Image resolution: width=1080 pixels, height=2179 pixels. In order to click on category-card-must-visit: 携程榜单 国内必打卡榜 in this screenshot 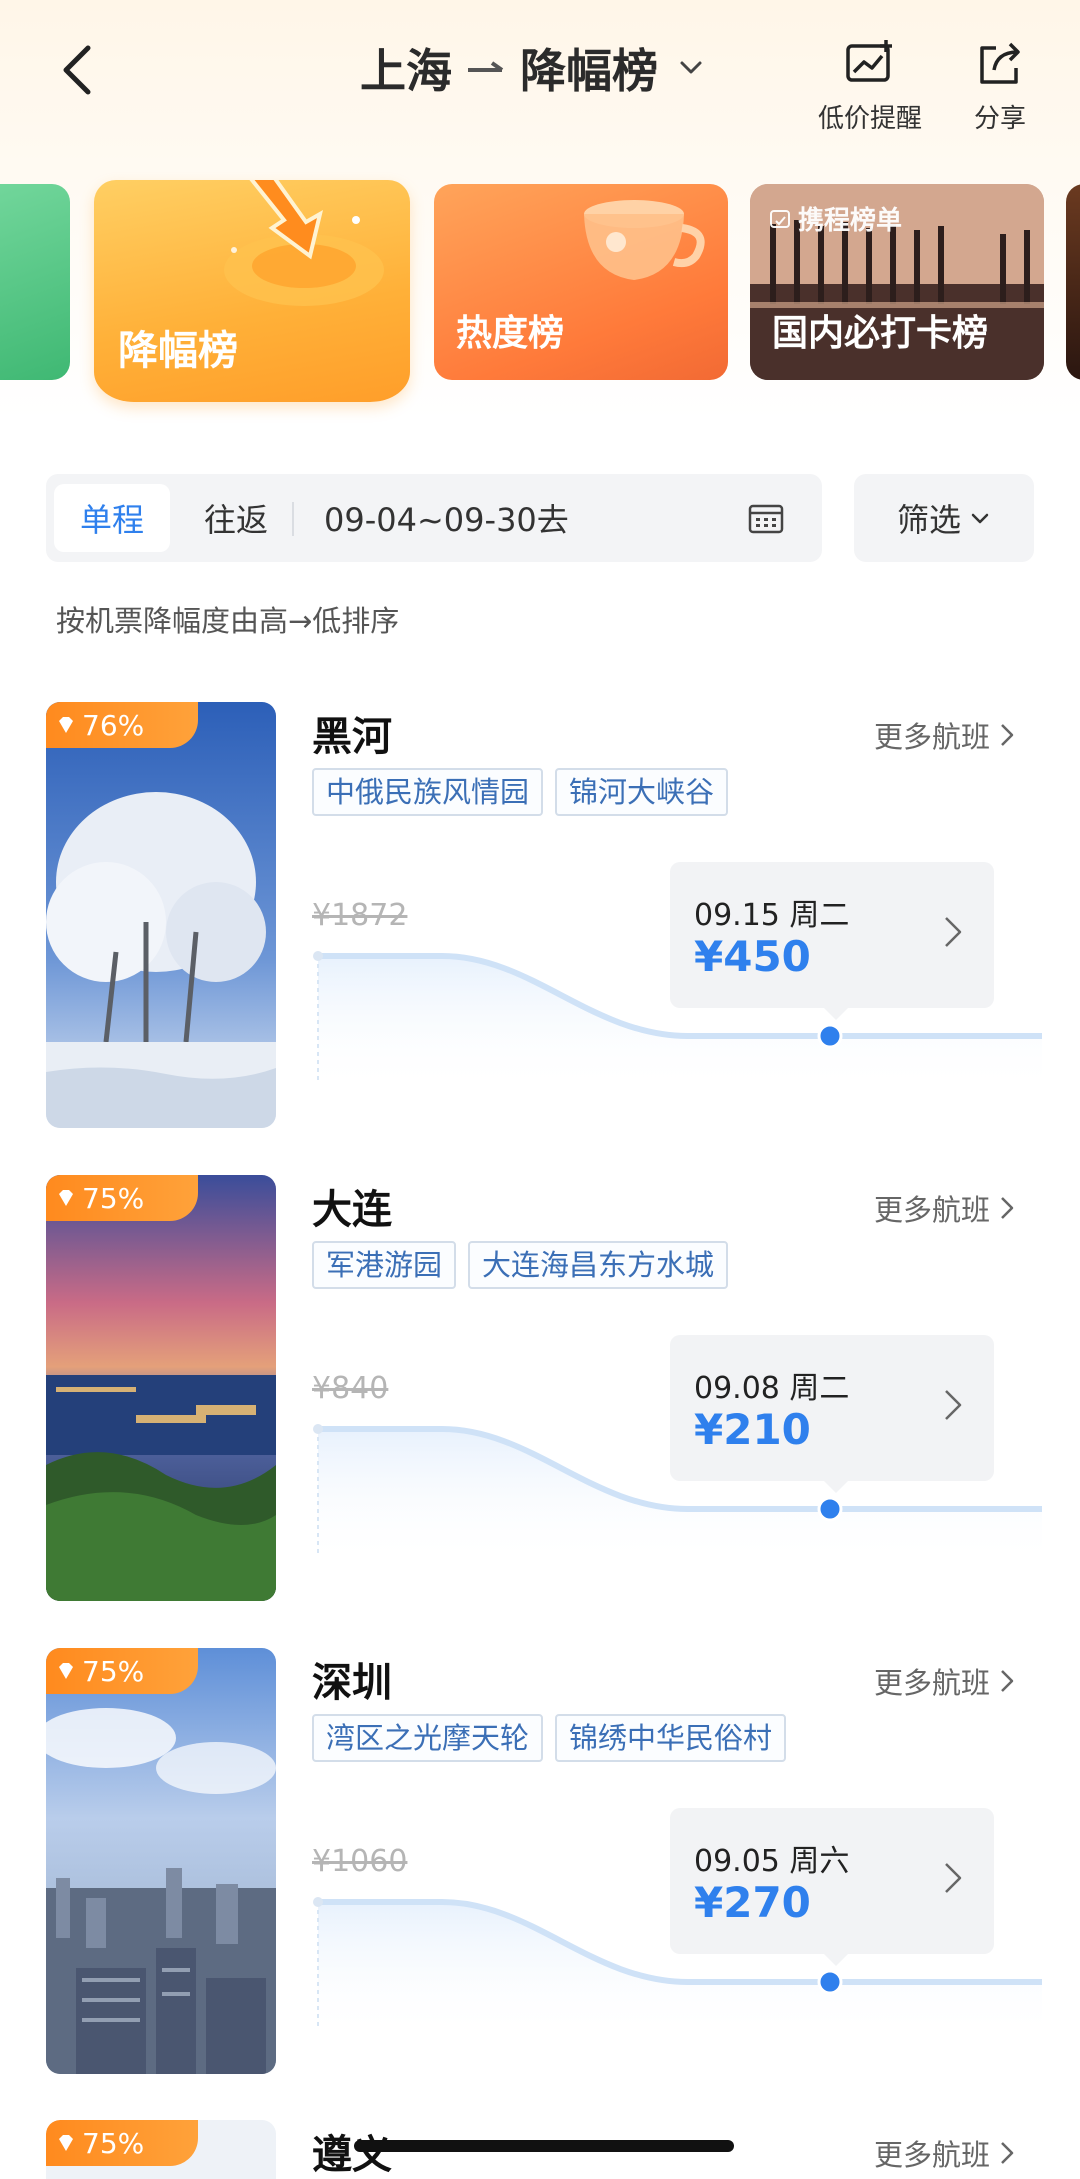, I will do `click(897, 282)`.